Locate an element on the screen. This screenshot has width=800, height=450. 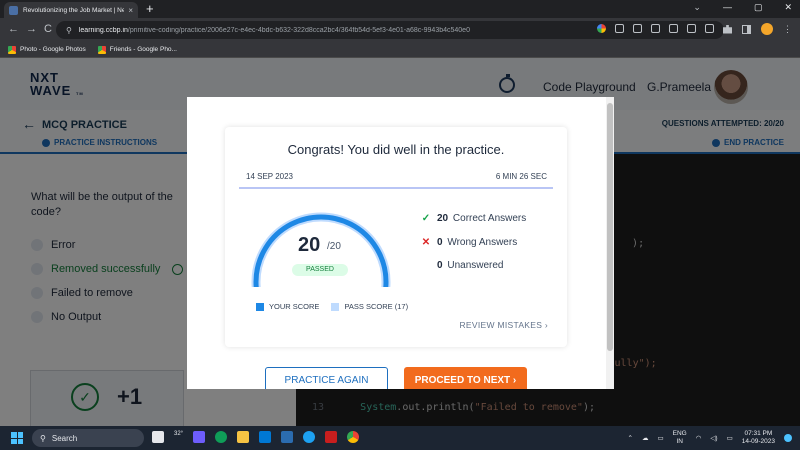
practice-again-button: PRACTICE AGAIN is located at coordinates (326, 378).